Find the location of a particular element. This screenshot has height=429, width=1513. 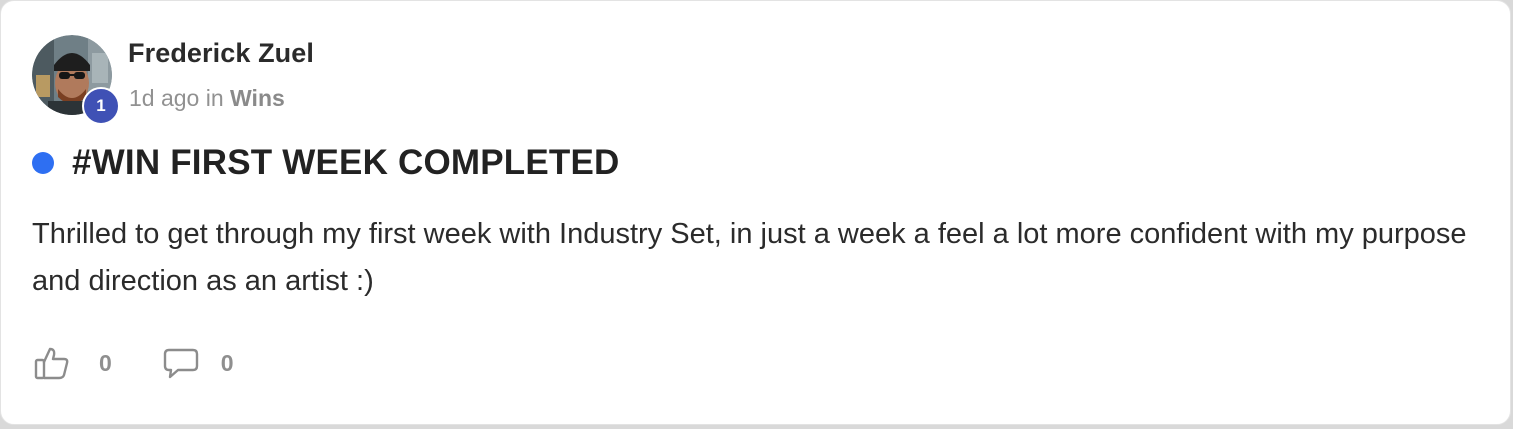

meta-in-label: in is located at coordinates (214, 98).